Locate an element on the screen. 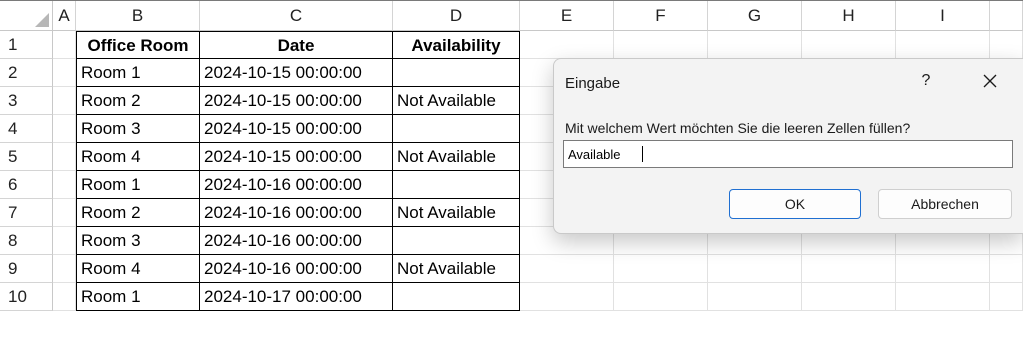  row-header-2: 2 is located at coordinates (26, 73).